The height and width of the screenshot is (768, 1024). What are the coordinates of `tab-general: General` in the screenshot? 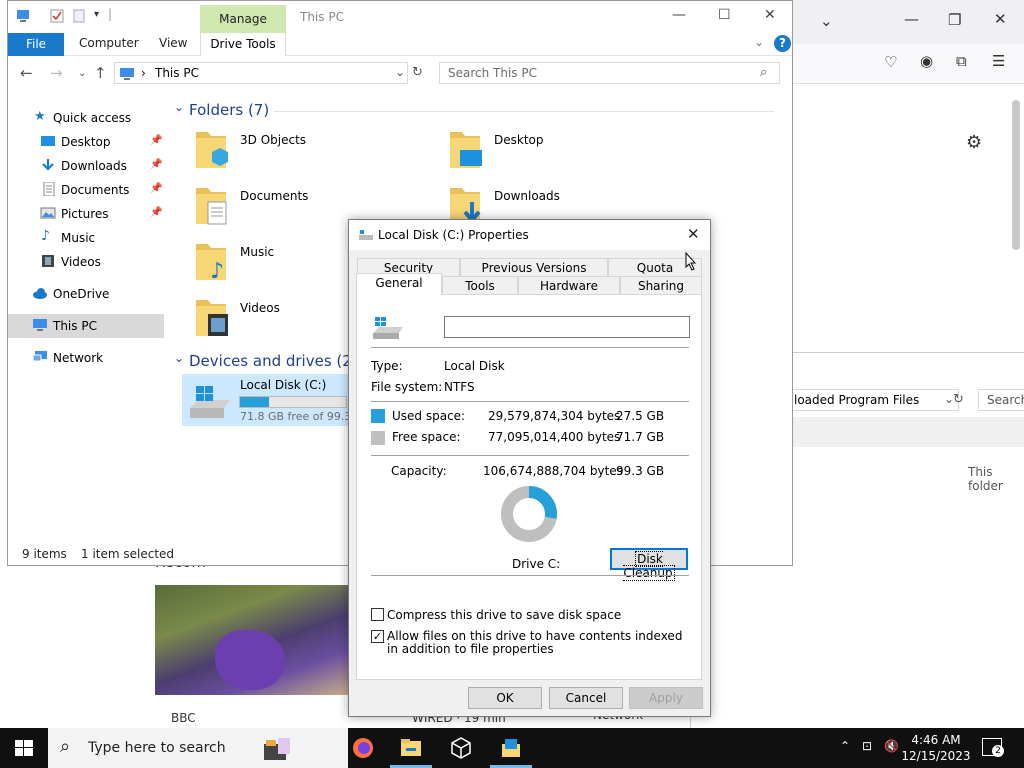 It's located at (399, 284).